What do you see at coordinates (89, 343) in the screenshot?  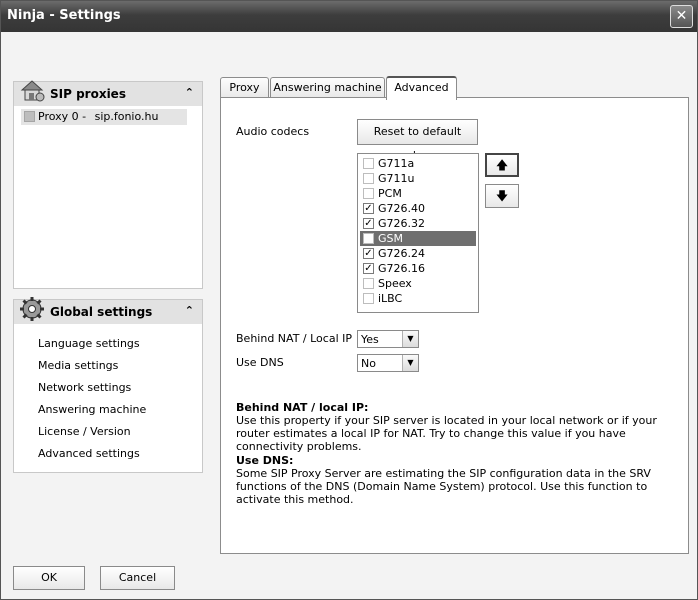 I see `nav-language-settings: Language settings` at bounding box center [89, 343].